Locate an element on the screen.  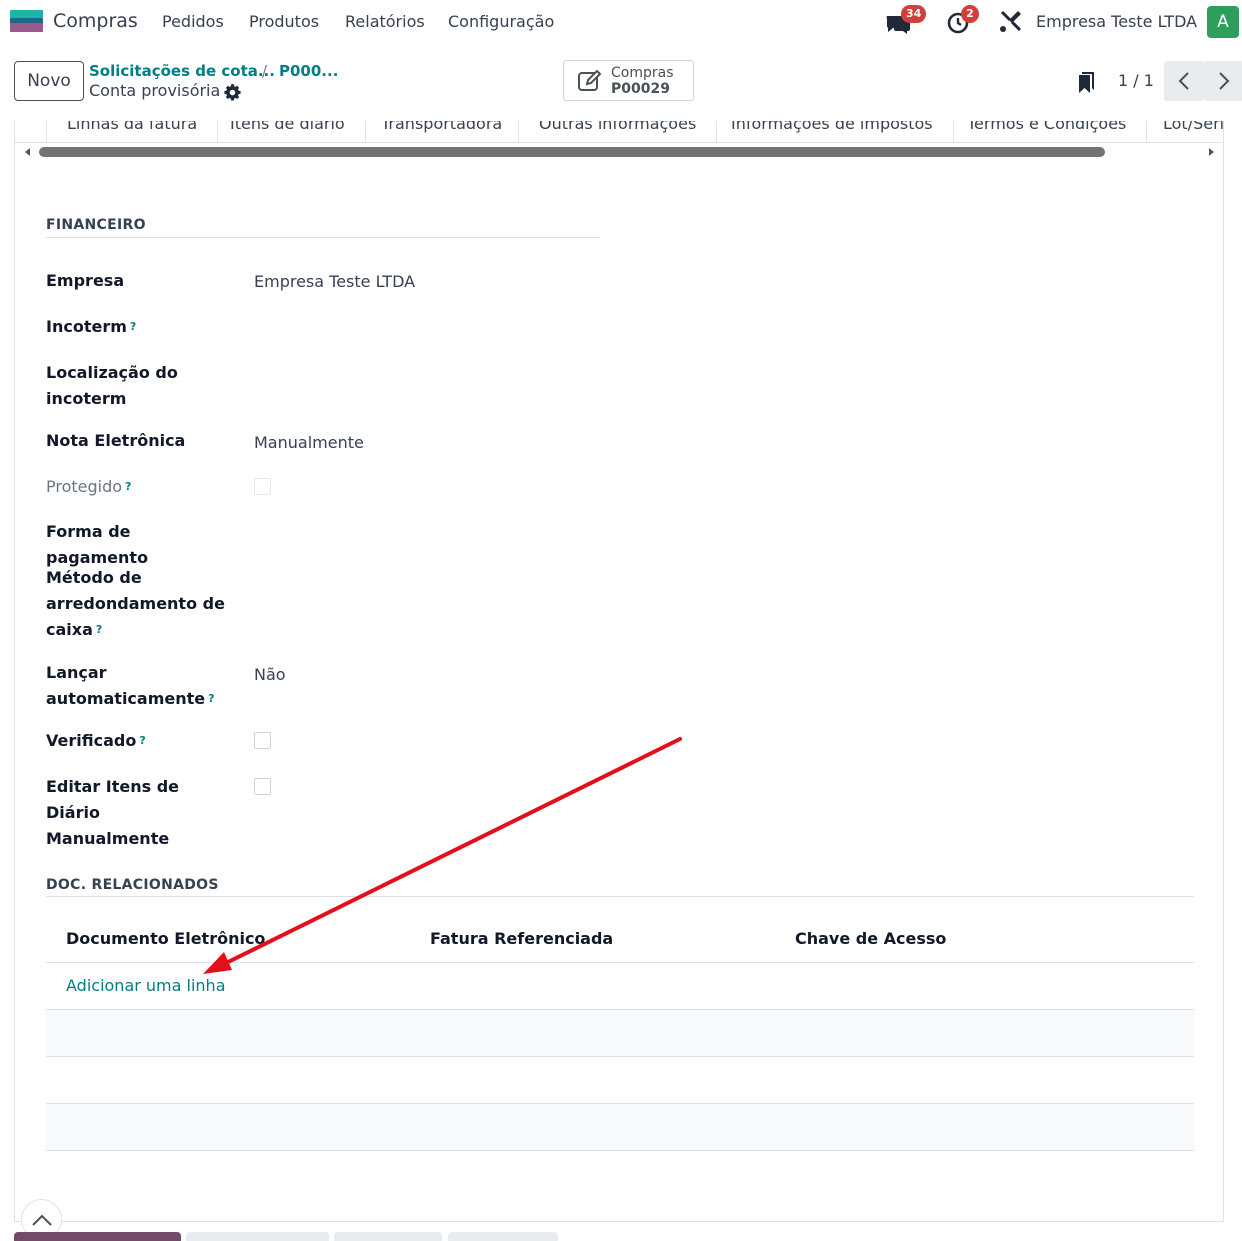
pager-previous-button is located at coordinates (1184, 81).